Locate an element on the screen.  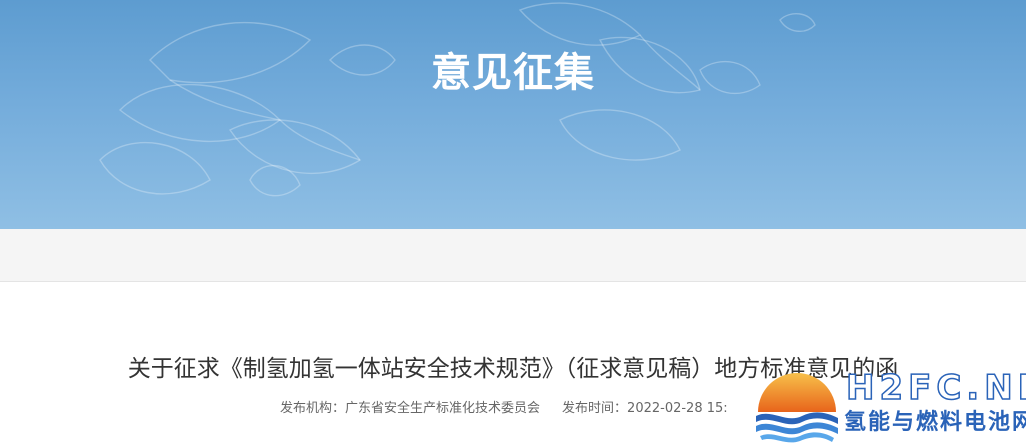
publisher-label: 发布机构： is located at coordinates (313, 408).